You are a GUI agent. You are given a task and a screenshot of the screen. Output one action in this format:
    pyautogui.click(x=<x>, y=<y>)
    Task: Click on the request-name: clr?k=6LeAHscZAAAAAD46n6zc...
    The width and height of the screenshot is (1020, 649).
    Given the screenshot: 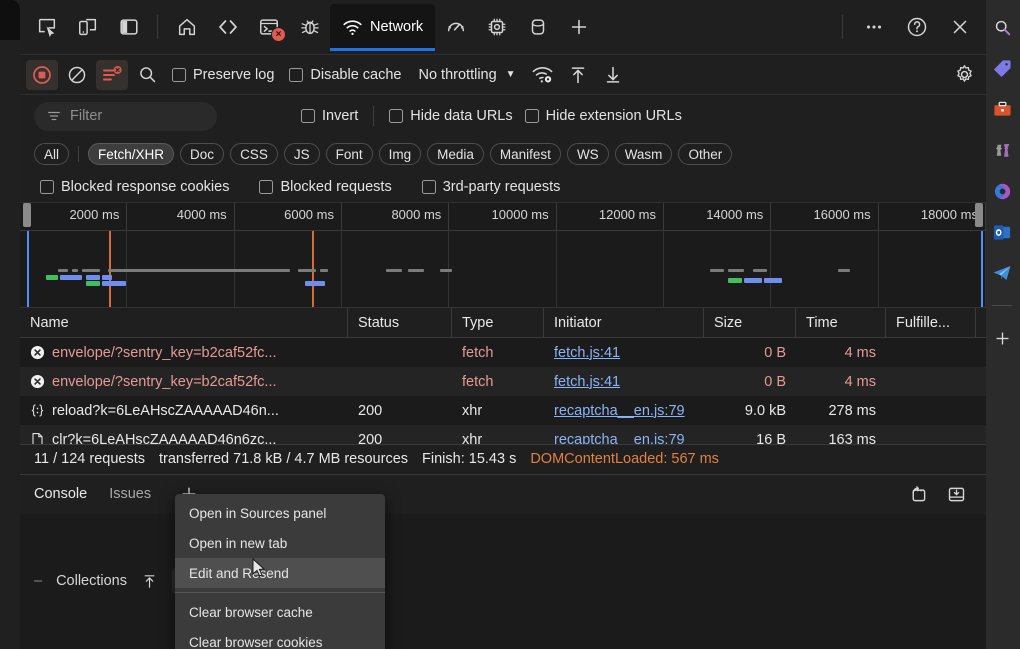 What is the action you would take?
    pyautogui.click(x=164, y=437)
    